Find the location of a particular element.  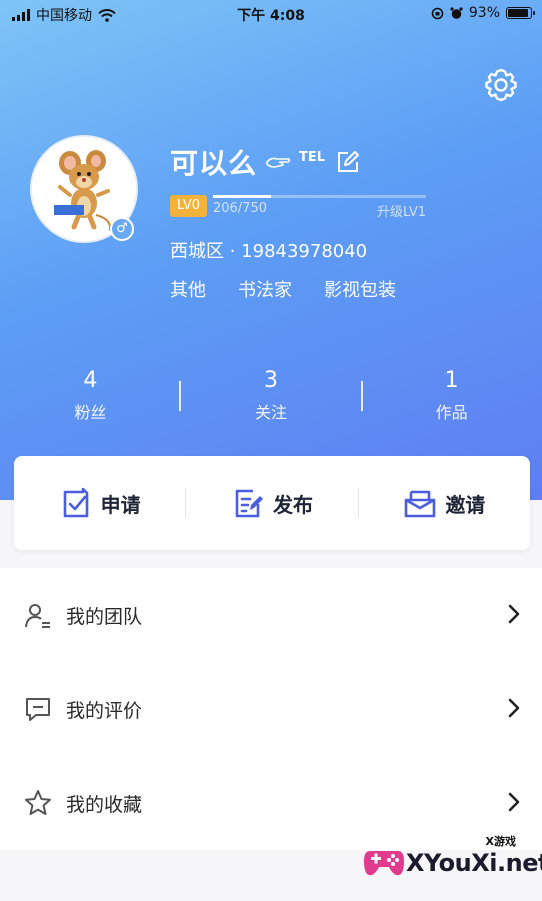

stat-works: 1 作品 is located at coordinates (451, 395).